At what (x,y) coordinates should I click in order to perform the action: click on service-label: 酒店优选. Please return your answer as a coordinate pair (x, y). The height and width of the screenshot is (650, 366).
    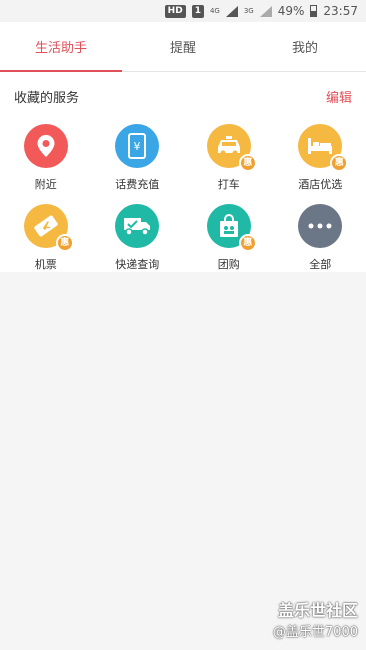
    Looking at the image, I should click on (320, 184).